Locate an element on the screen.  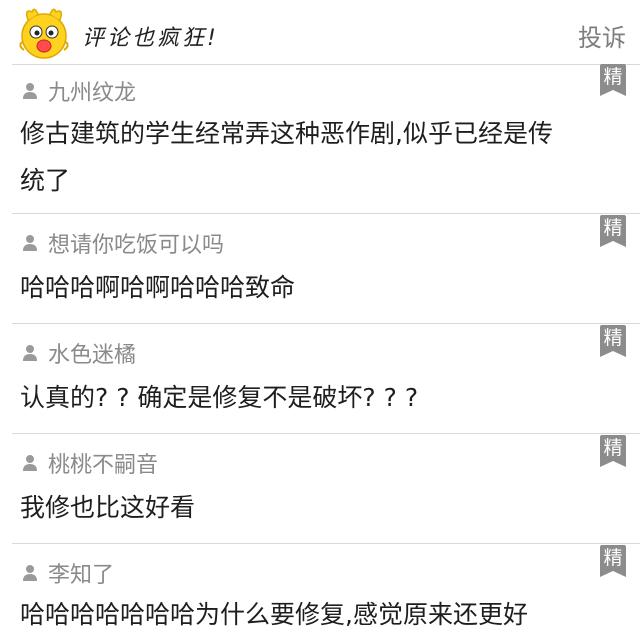
comment-header: 评论也疯狂! 投诉 is located at coordinates (320, 32).